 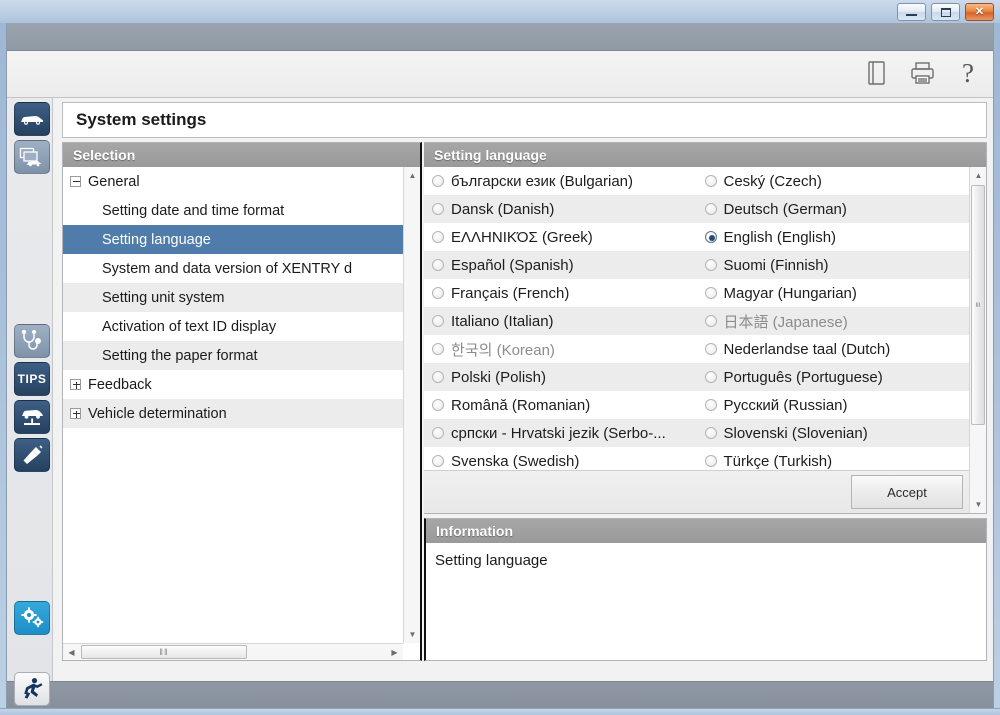 I want to click on tree-node-text-id-display: Activation of text ID display, so click(x=233, y=326).